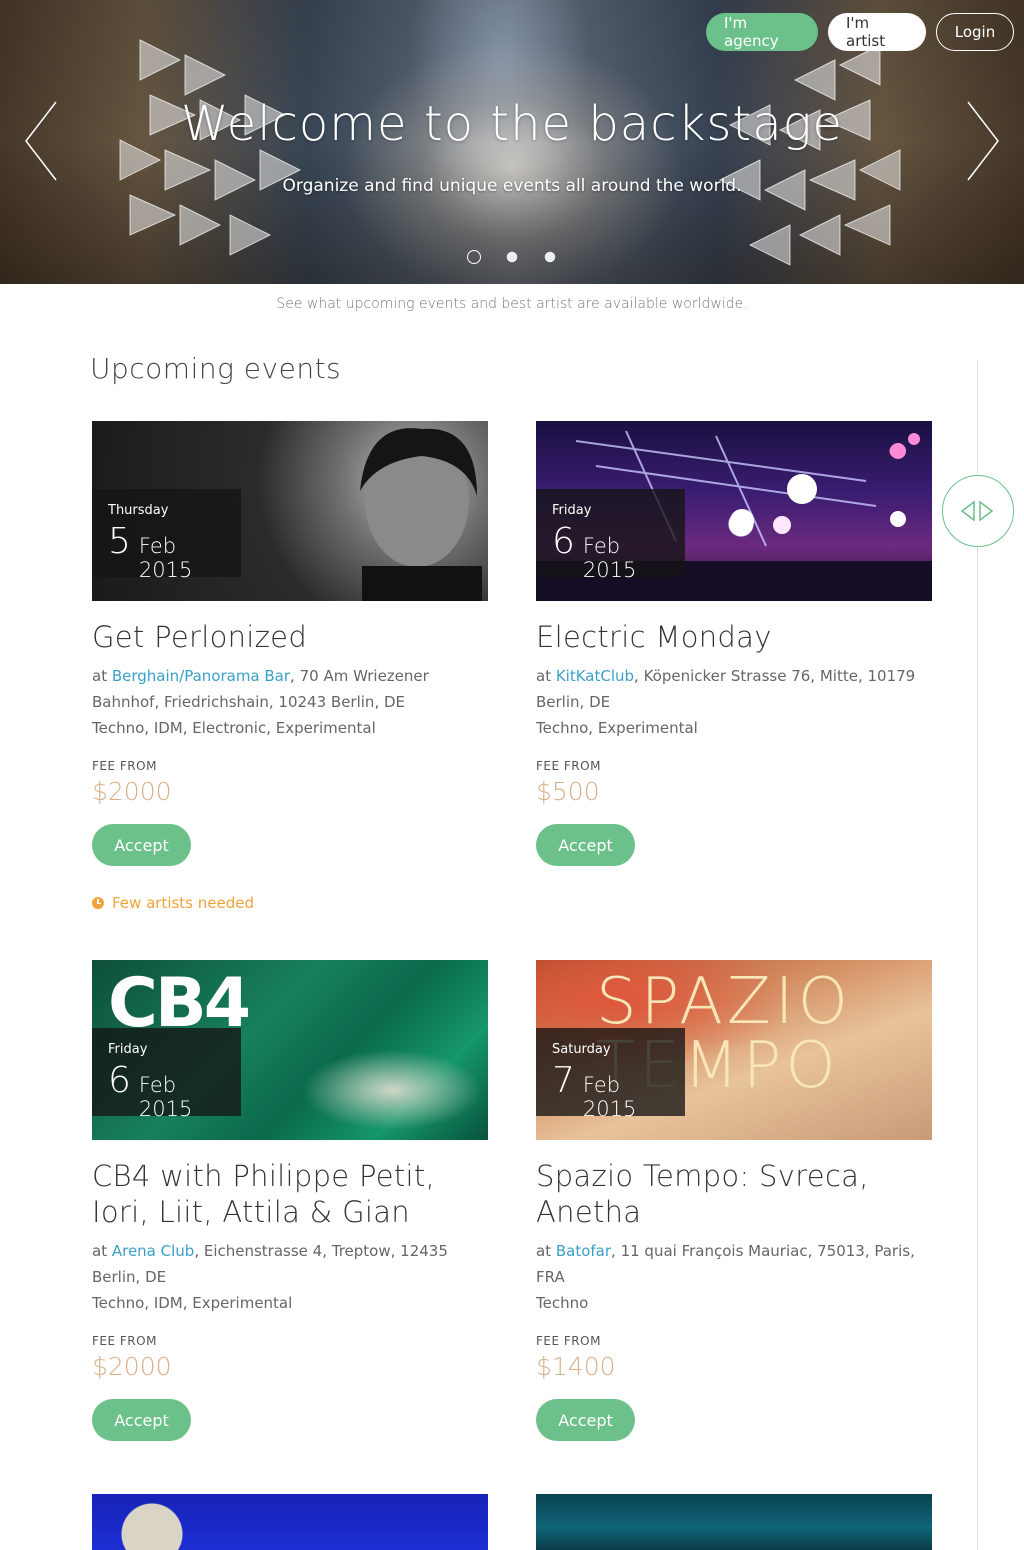 The image size is (1024, 1550). What do you see at coordinates (290, 903) in the screenshot?
I see `notice: Few artists needed` at bounding box center [290, 903].